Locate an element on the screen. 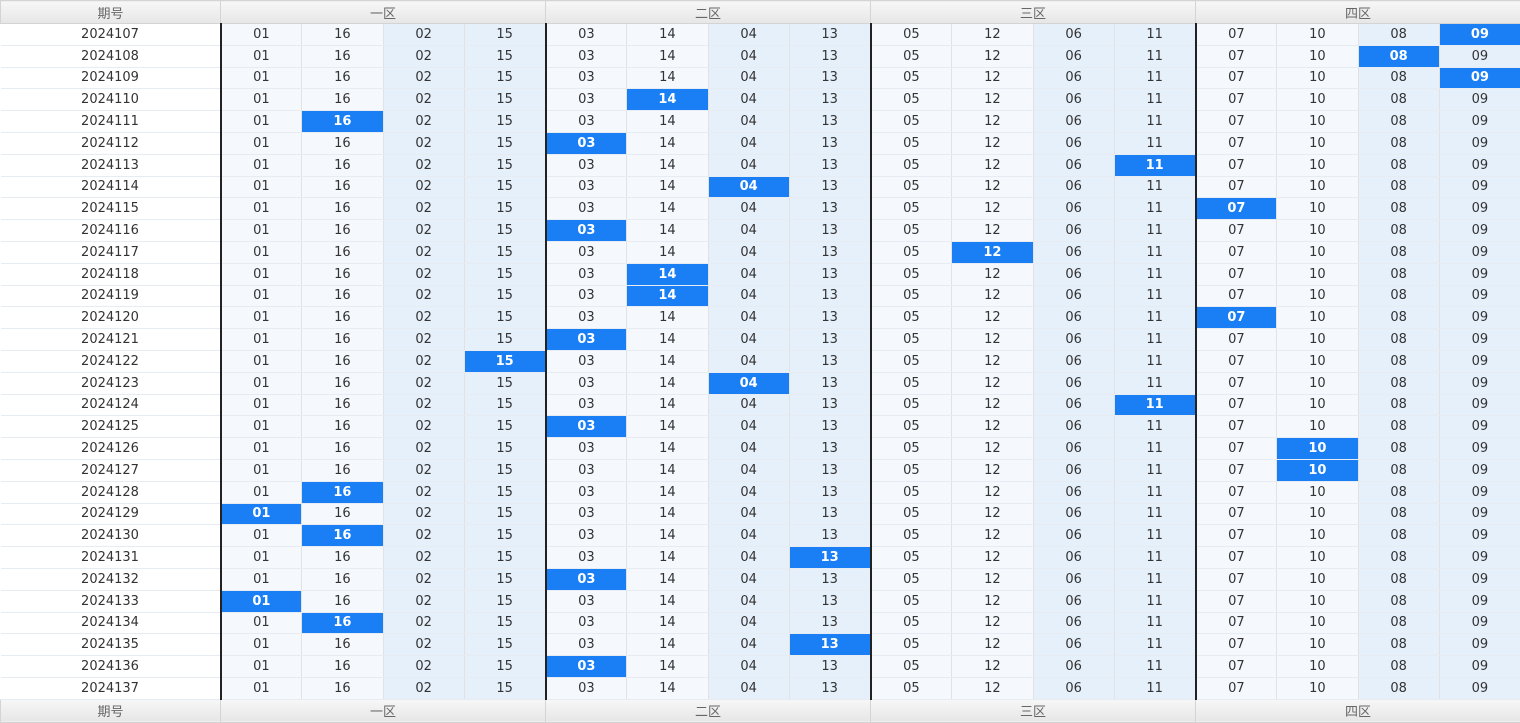  hit-number-cell: 11 is located at coordinates (1154, 405).